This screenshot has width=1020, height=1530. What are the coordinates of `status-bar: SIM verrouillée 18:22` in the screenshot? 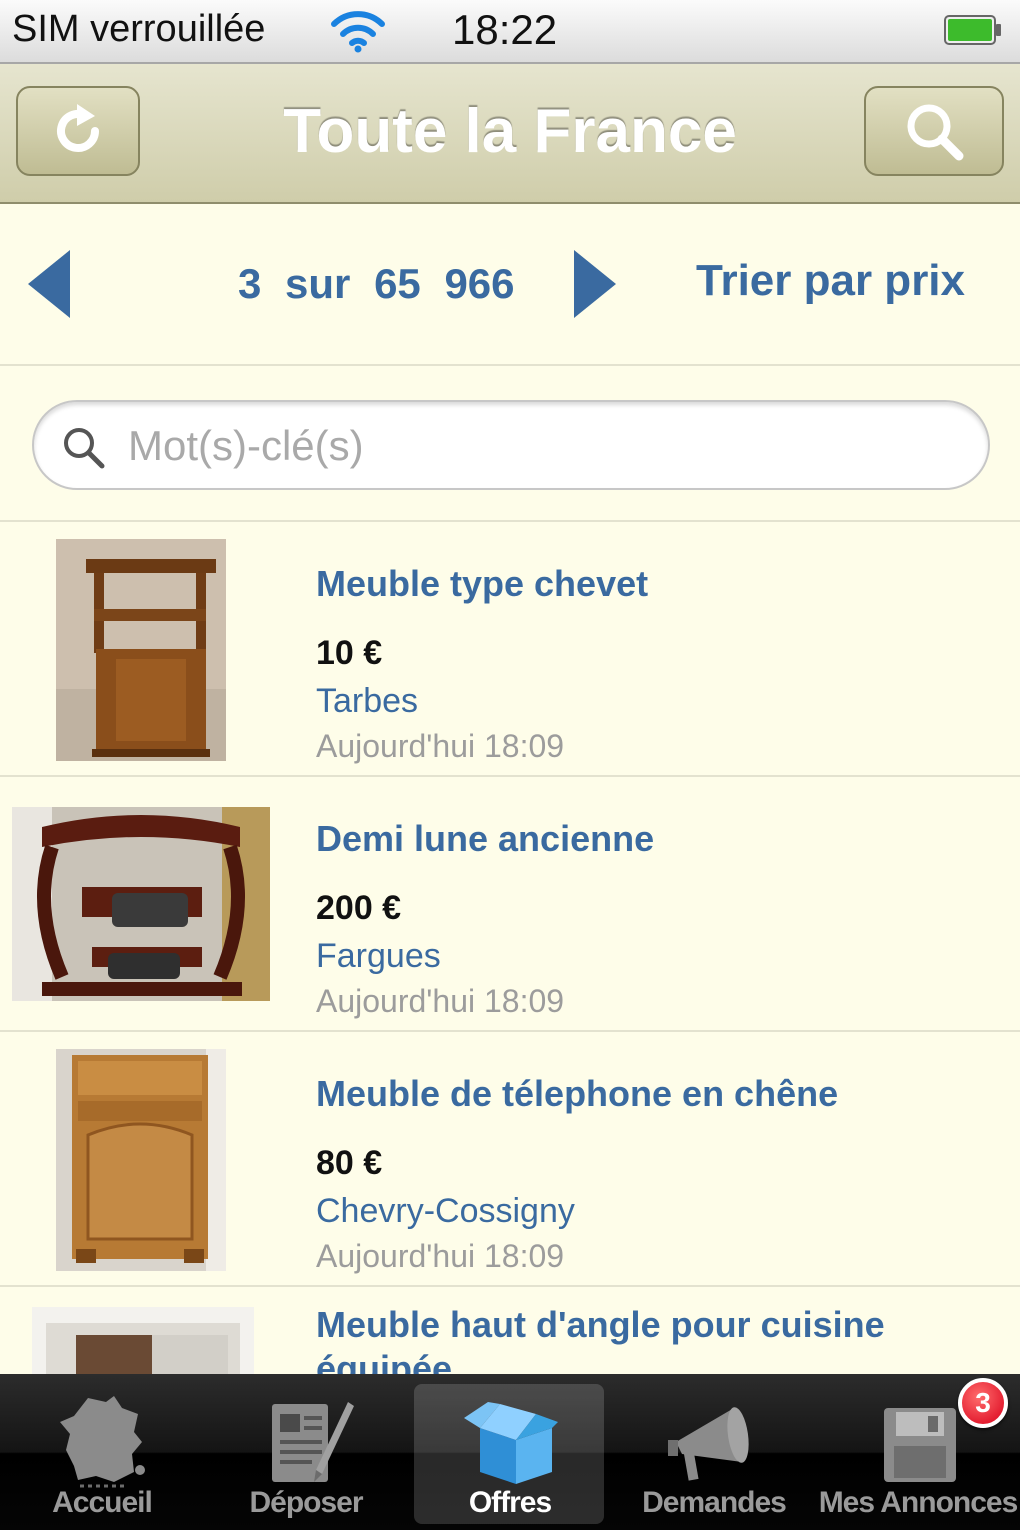 It's located at (510, 32).